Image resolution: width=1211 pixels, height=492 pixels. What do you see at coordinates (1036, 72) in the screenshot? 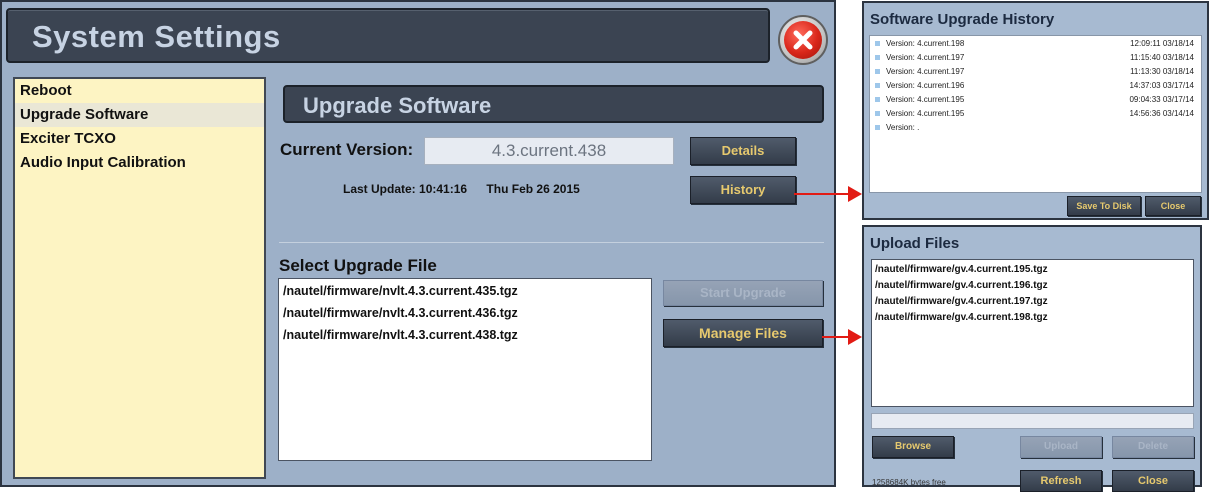
I see `list-item: Version: 4.current.197 11:13:30 03/18/14` at bounding box center [1036, 72].